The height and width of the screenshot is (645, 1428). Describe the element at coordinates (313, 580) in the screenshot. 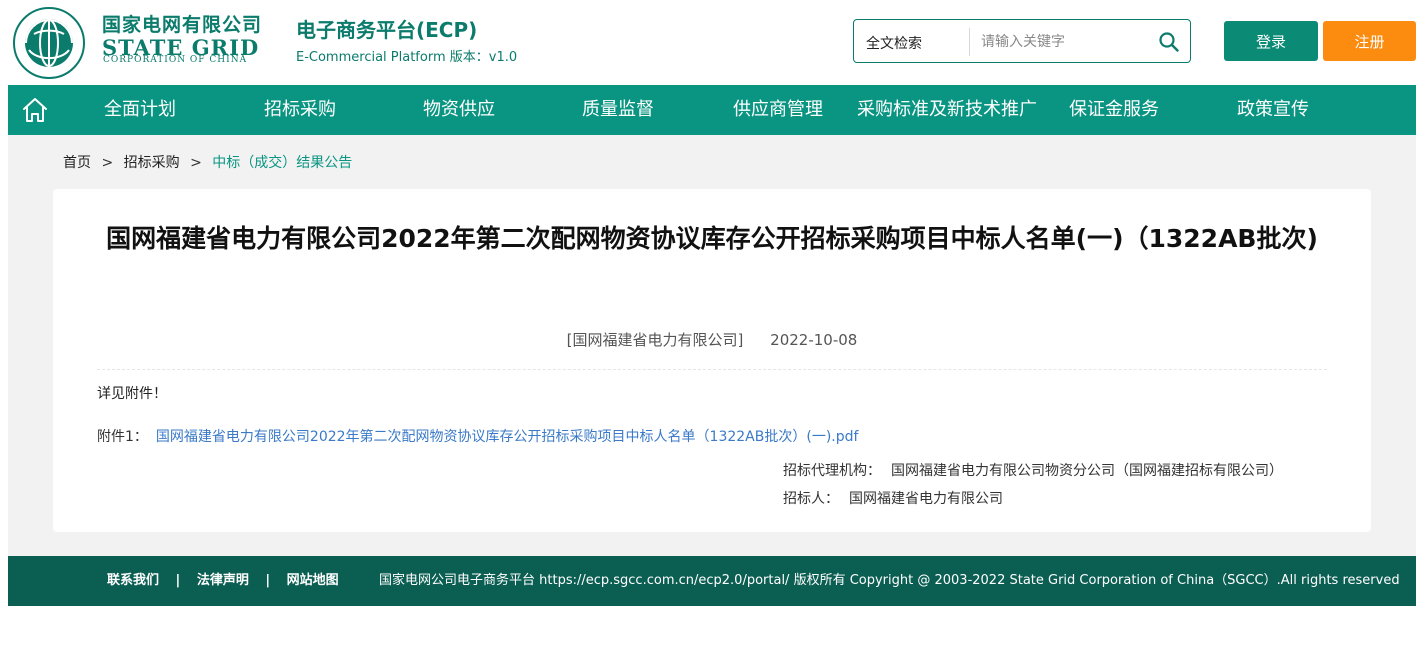

I see `footer-link-sitemap: 网站地图` at that location.